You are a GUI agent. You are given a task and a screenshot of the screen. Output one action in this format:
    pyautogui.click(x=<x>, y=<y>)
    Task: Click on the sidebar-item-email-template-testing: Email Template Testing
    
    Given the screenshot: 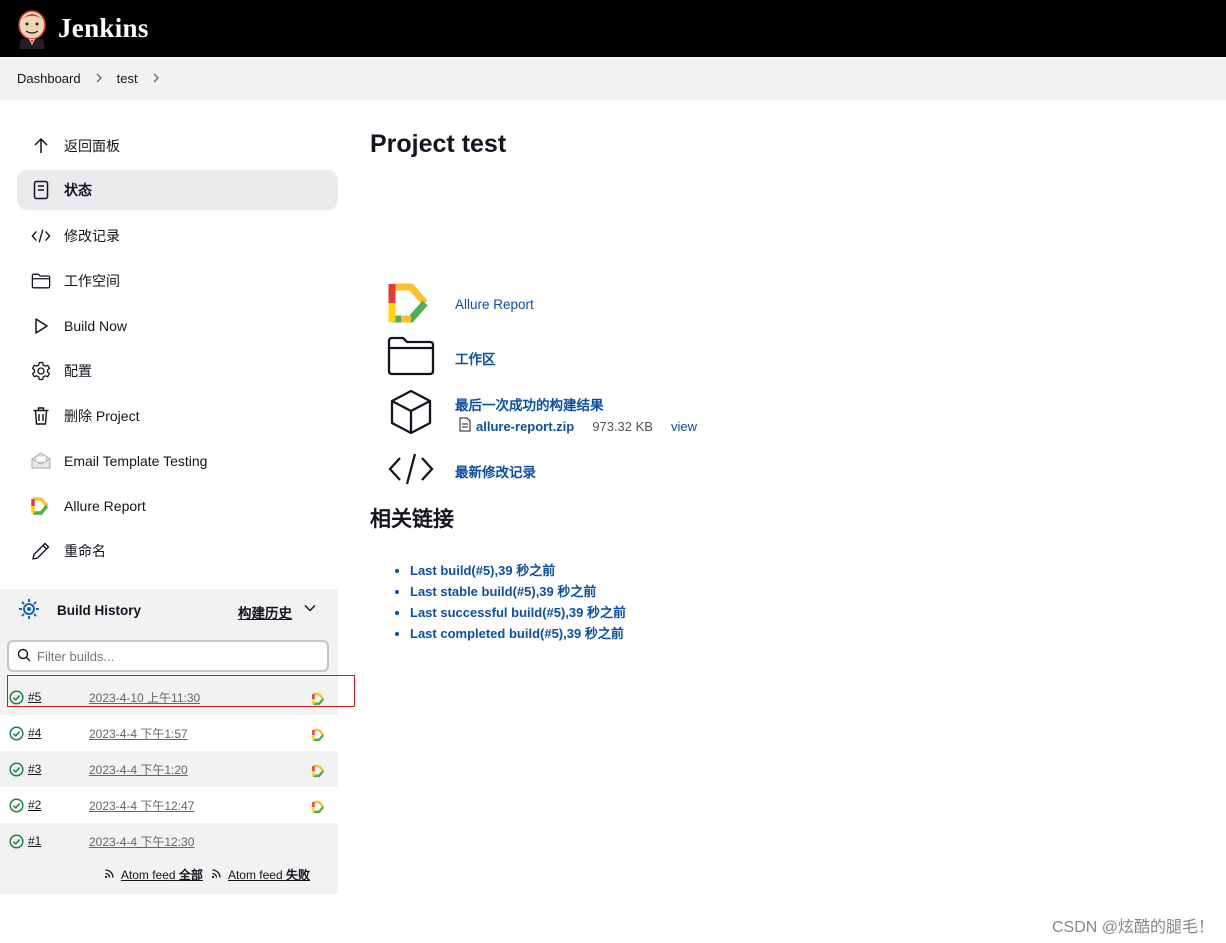 What is the action you would take?
    pyautogui.click(x=177, y=460)
    